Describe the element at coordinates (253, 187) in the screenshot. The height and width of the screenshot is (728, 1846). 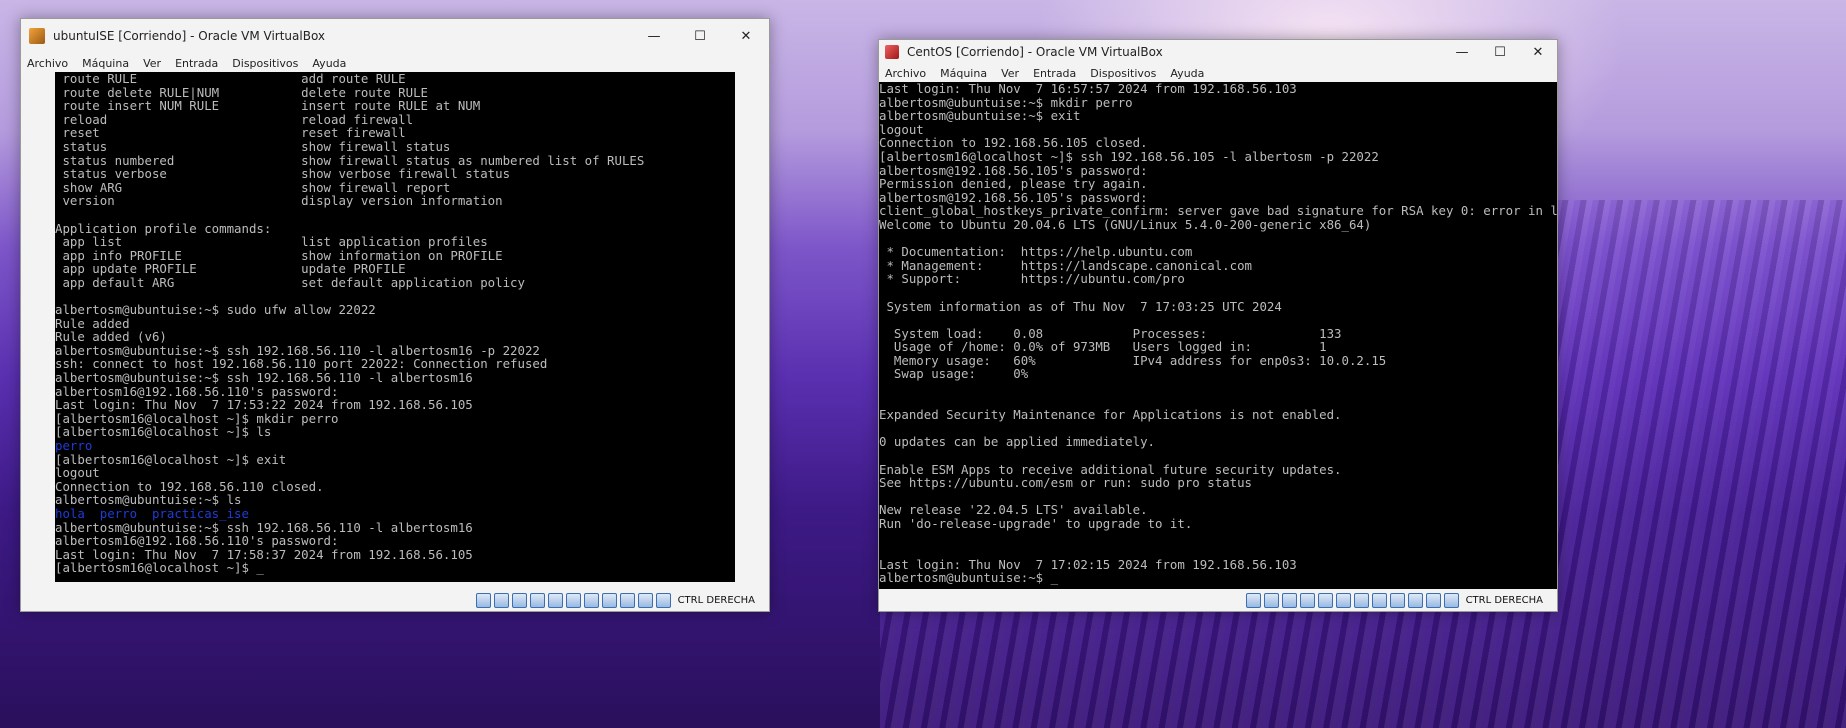
I see `terminal-line: show ARG show firewall report` at that location.